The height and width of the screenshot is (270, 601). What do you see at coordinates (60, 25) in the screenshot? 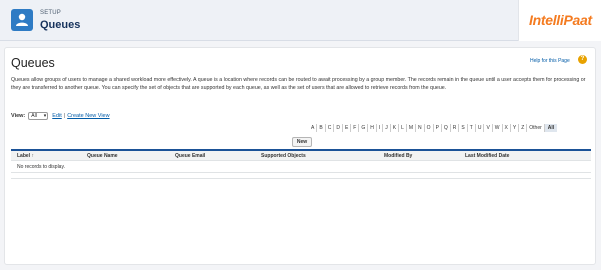
I see `setup-page-title: Queues` at bounding box center [60, 25].